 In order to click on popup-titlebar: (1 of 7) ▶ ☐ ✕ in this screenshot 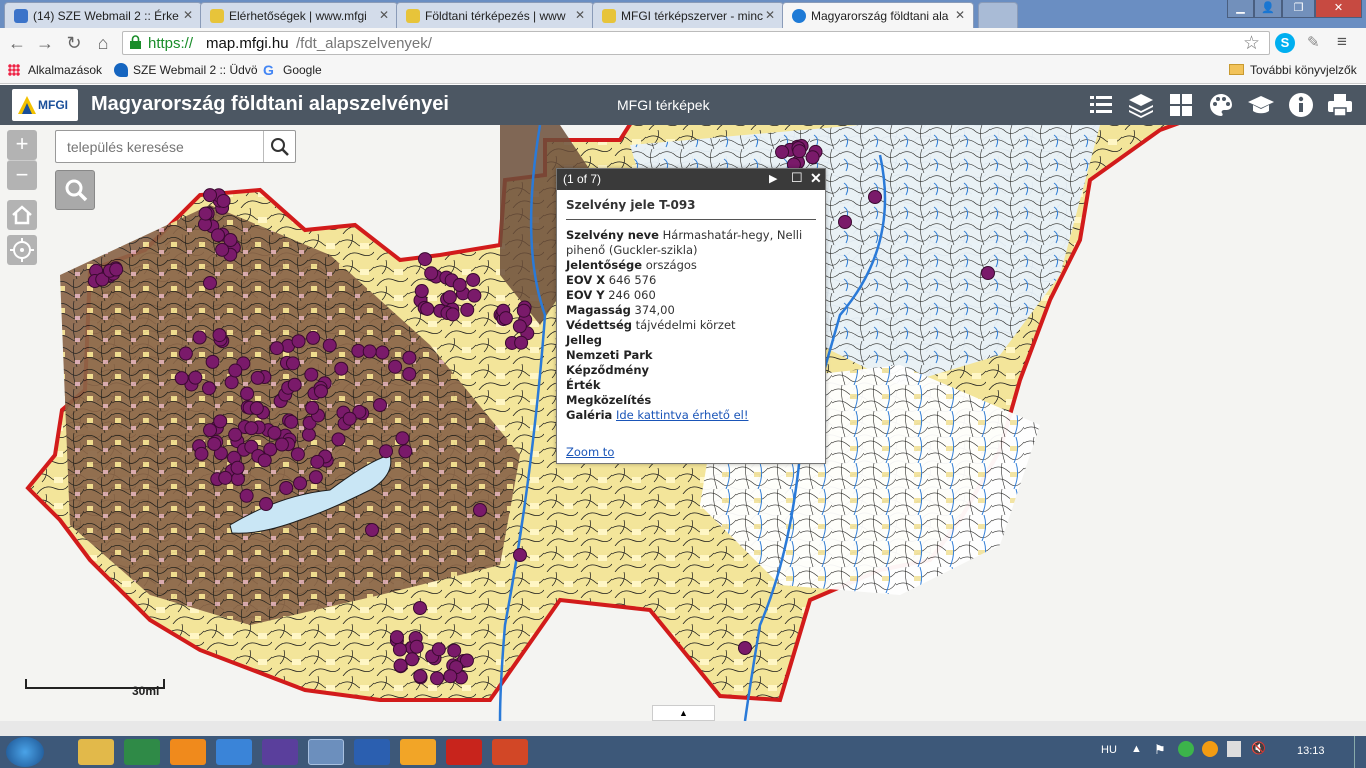, I will do `click(691, 179)`.